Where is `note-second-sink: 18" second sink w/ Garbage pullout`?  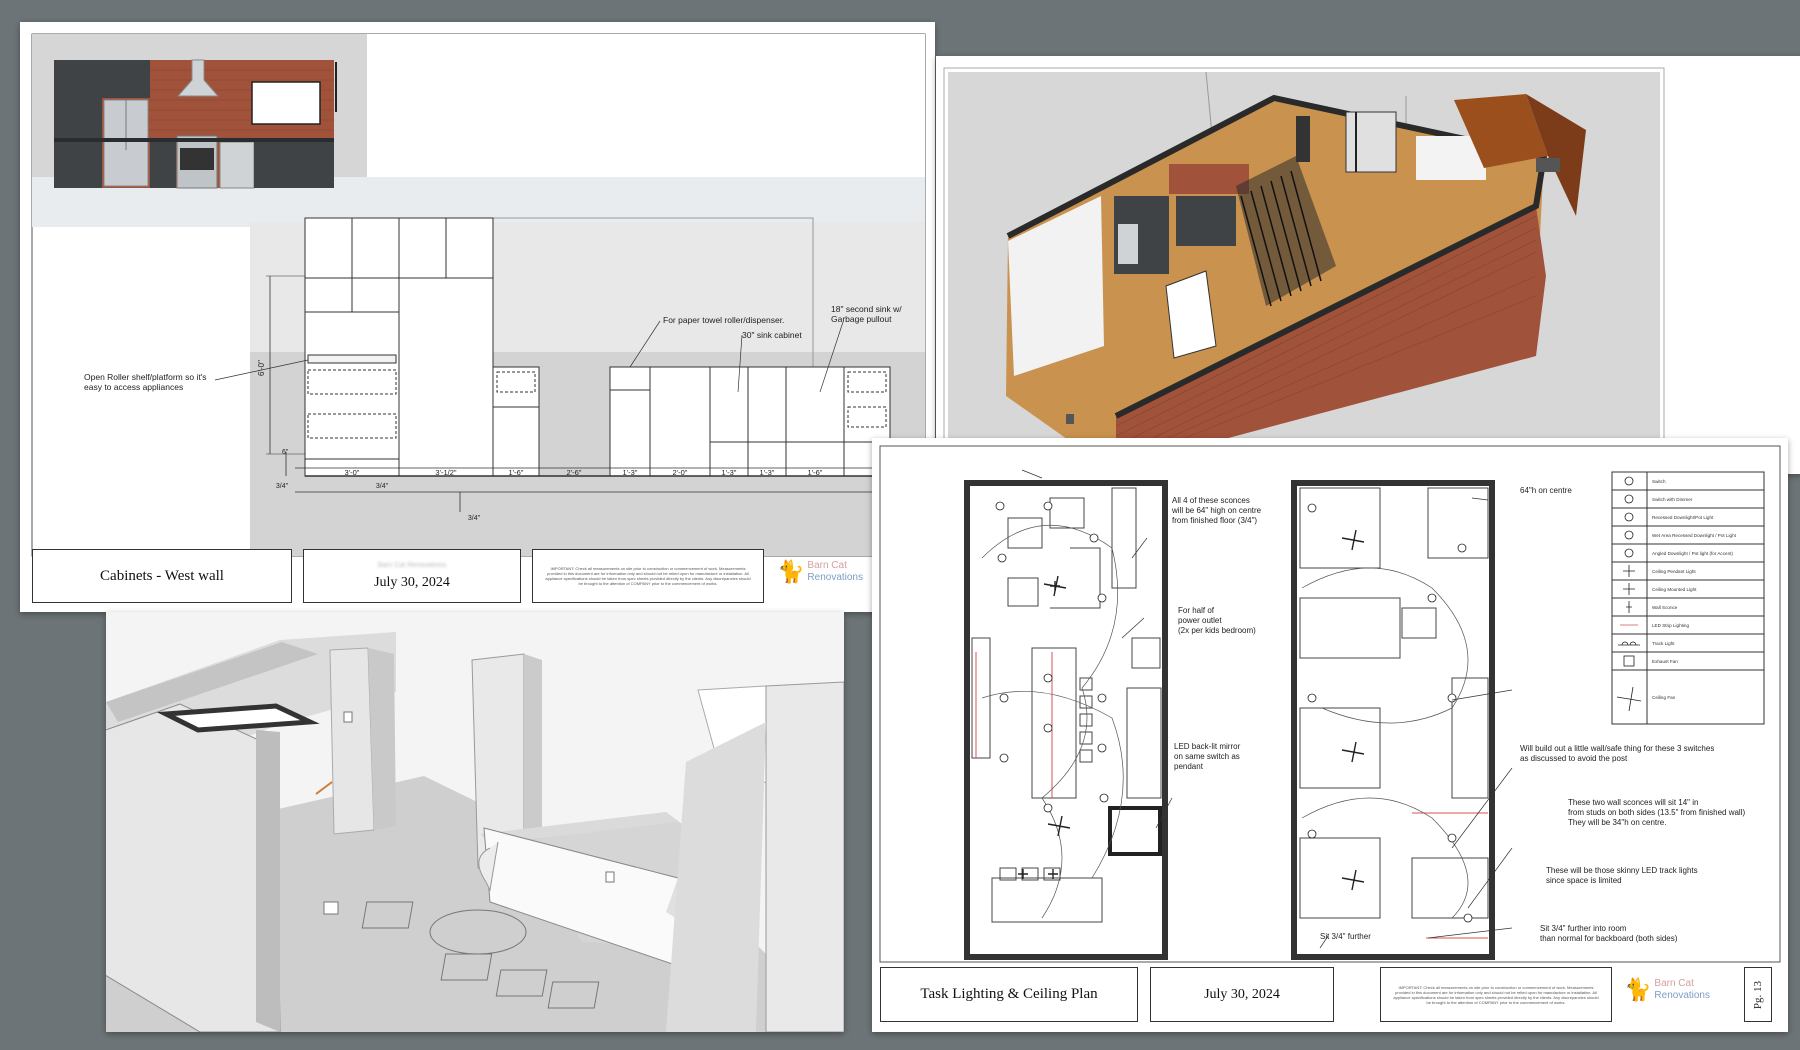 note-second-sink: 18" second sink w/ Garbage pullout is located at coordinates (866, 314).